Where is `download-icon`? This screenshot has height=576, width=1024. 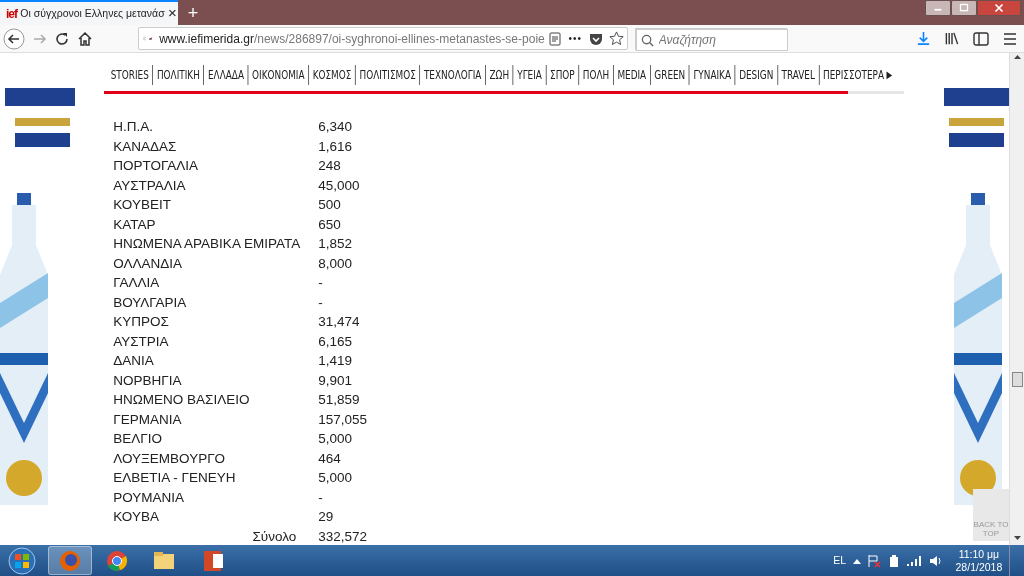 download-icon is located at coordinates (923, 38).